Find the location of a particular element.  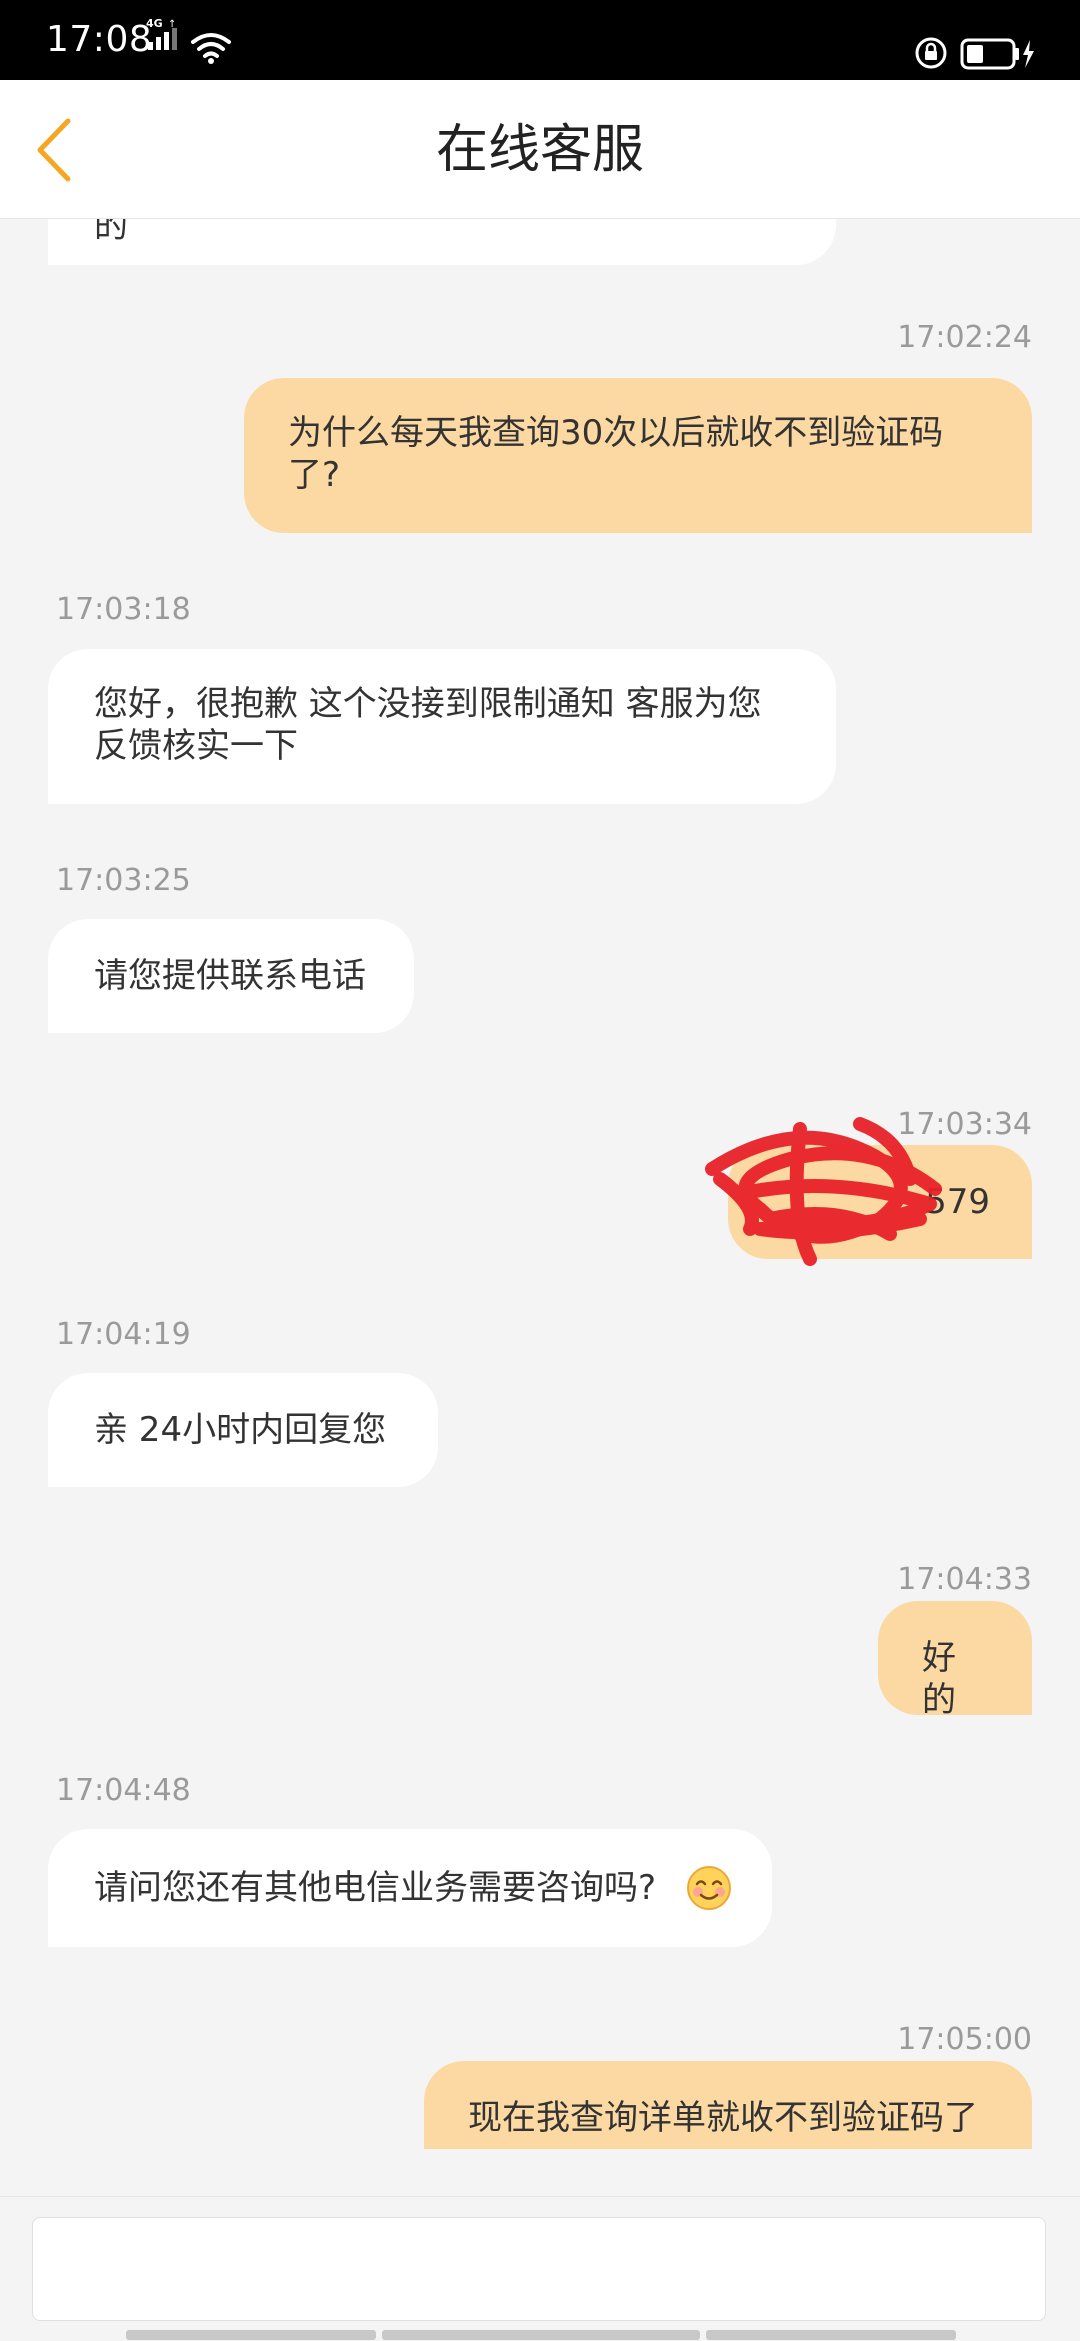

svg-text: 4G is located at coordinates (154, 23).